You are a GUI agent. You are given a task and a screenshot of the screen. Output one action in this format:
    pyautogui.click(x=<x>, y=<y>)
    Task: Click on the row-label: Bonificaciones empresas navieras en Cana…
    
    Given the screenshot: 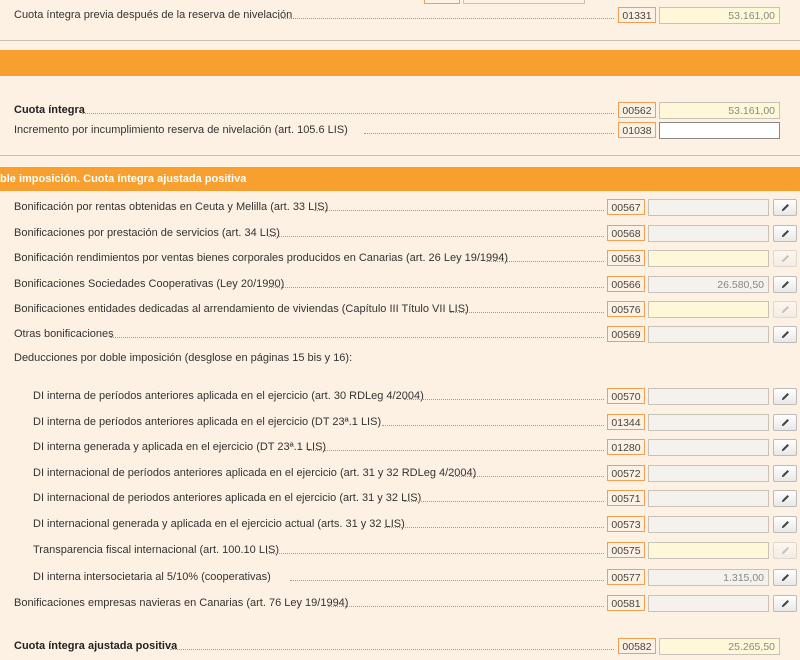 What is the action you would take?
    pyautogui.click(x=181, y=603)
    